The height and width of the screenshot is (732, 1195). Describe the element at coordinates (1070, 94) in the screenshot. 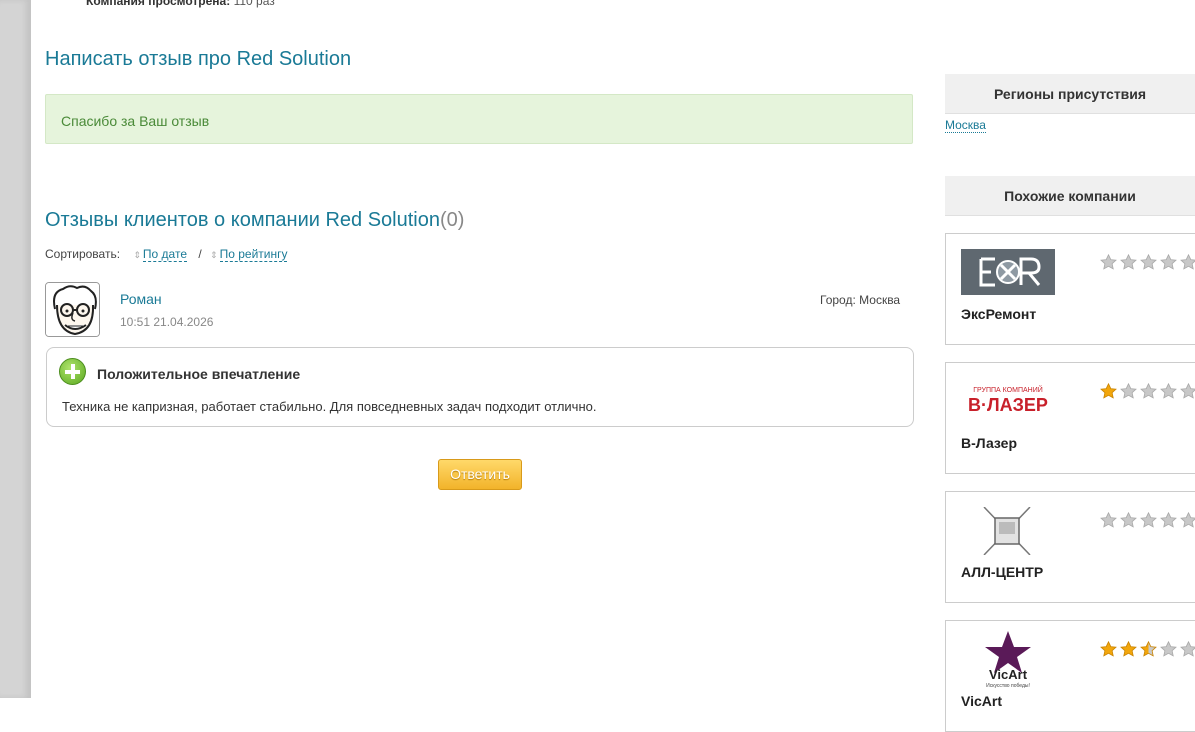

I see `regions-header: Регионы присутствия` at that location.